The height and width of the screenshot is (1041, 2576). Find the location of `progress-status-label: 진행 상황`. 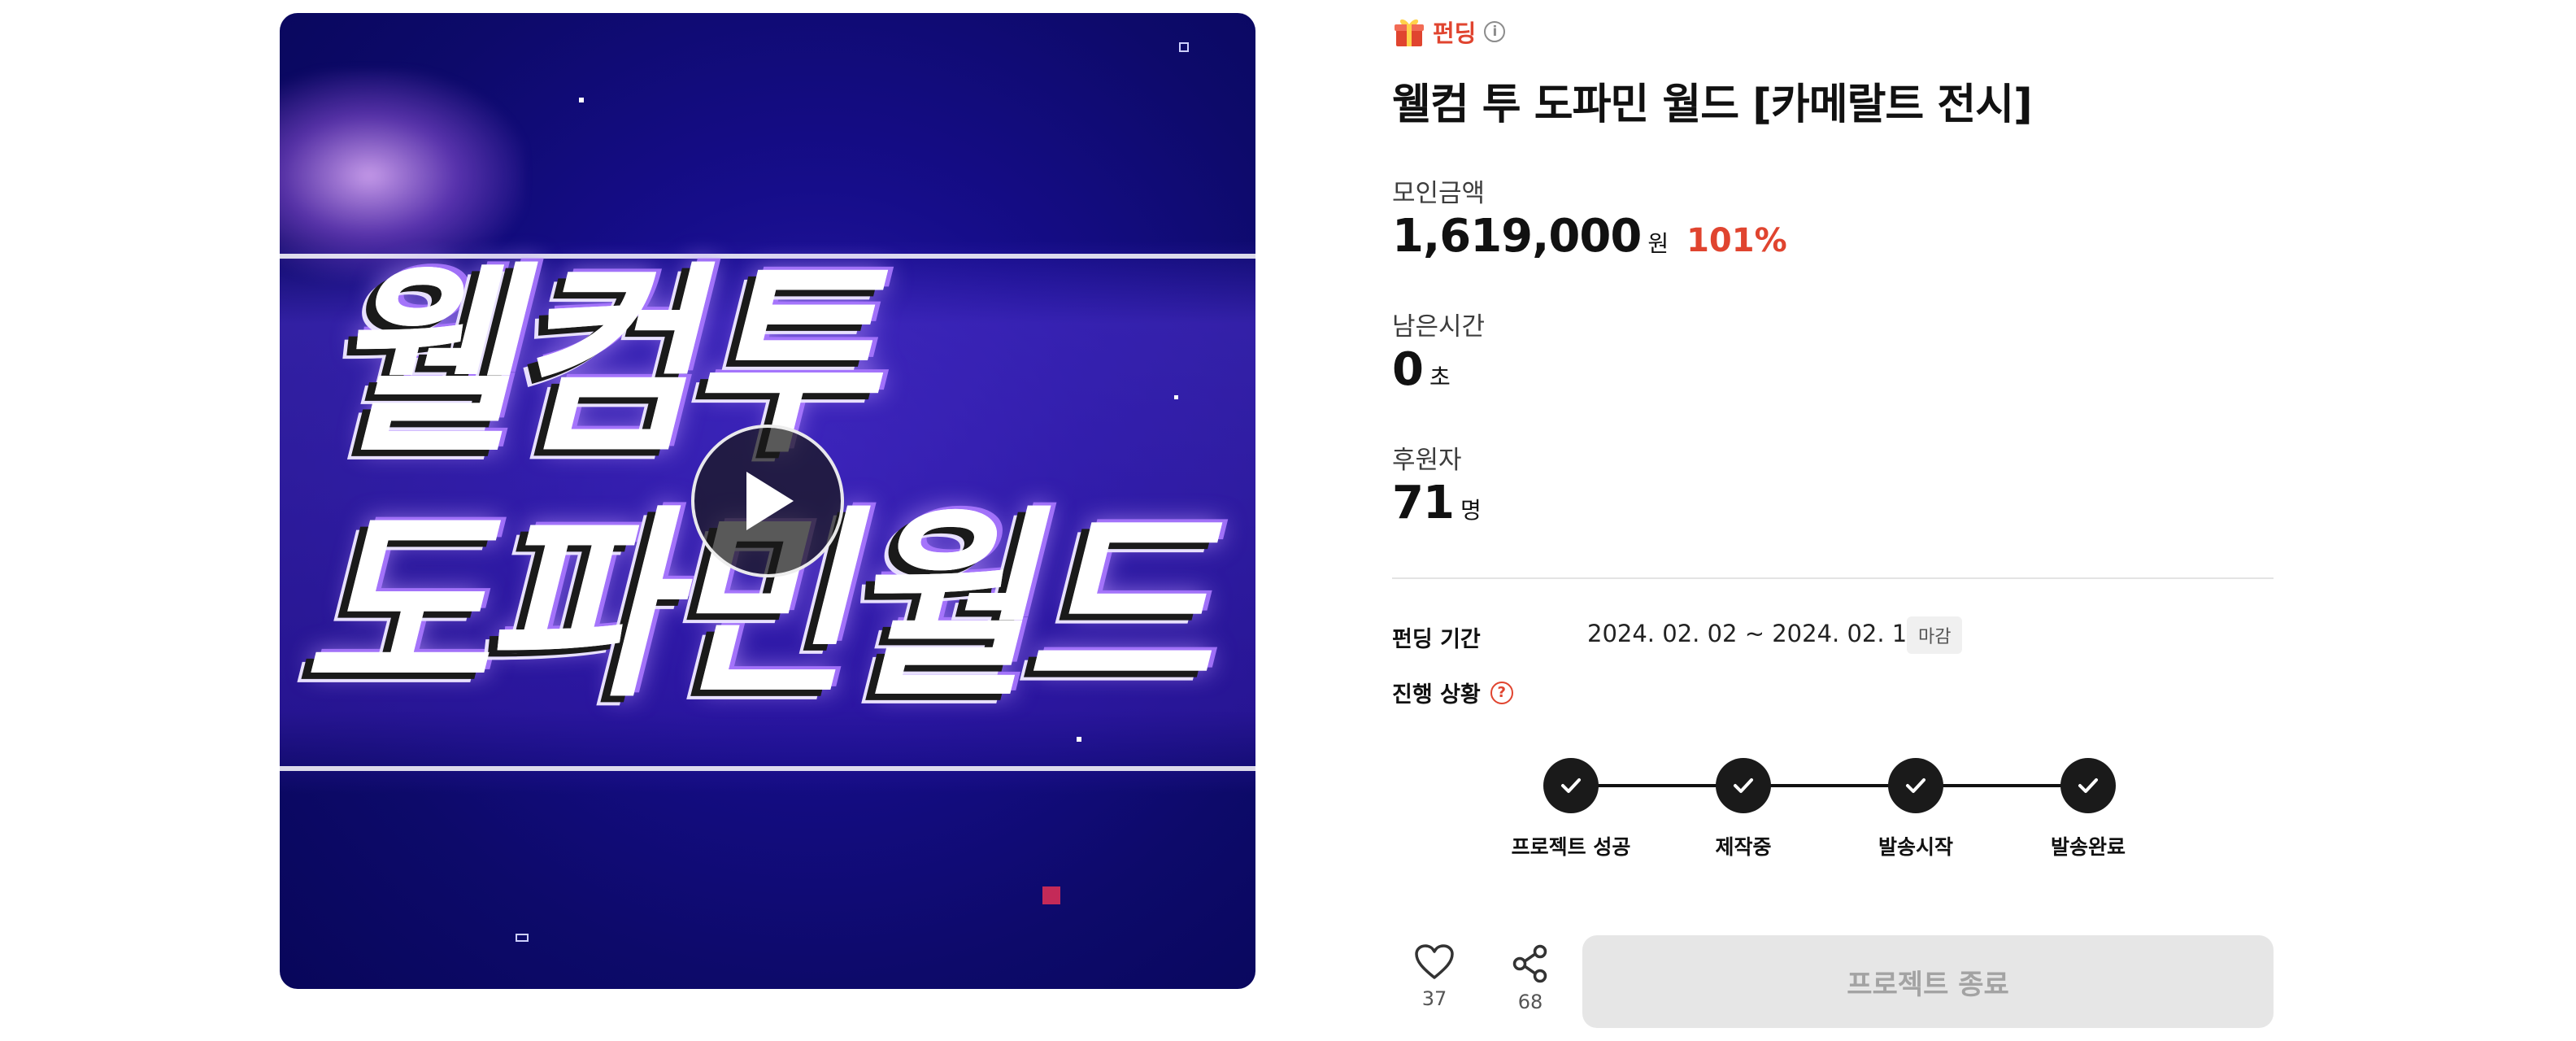

progress-status-label: 진행 상황 is located at coordinates (1437, 695).